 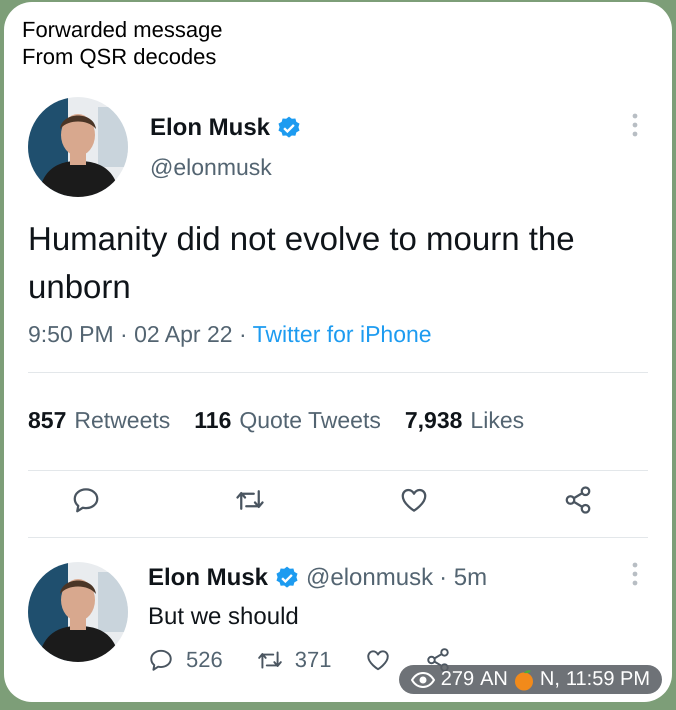 I want to click on action-count: 371, so click(x=313, y=660).